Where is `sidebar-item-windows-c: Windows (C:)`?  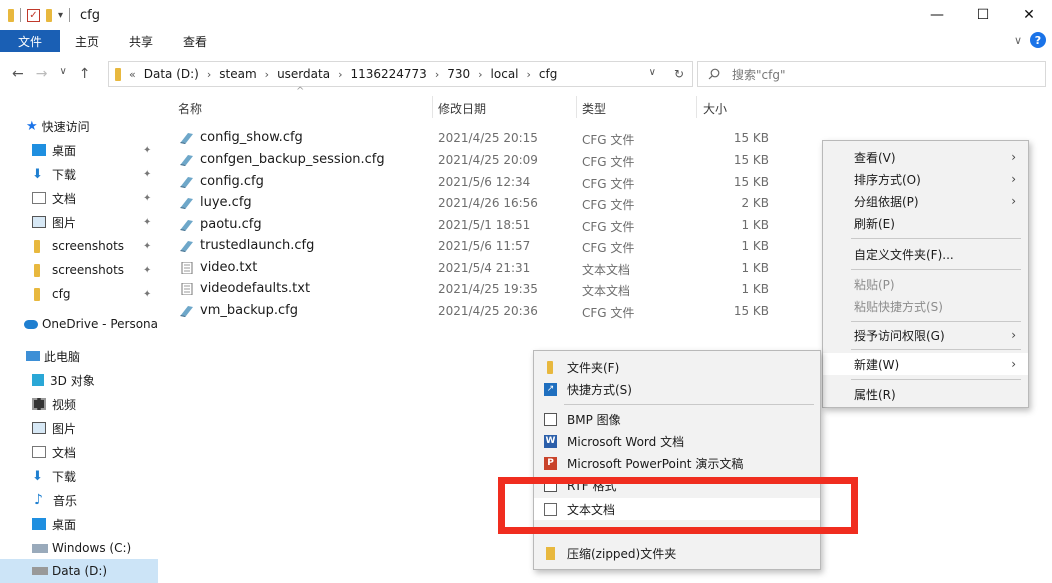 sidebar-item-windows-c: Windows (C:) is located at coordinates (111, 548).